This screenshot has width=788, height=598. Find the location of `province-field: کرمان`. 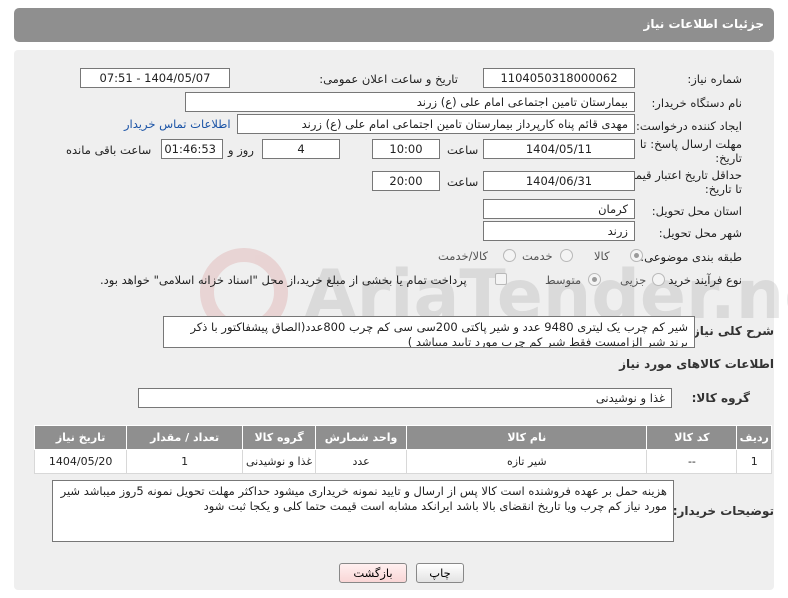

province-field: کرمان is located at coordinates (559, 209).